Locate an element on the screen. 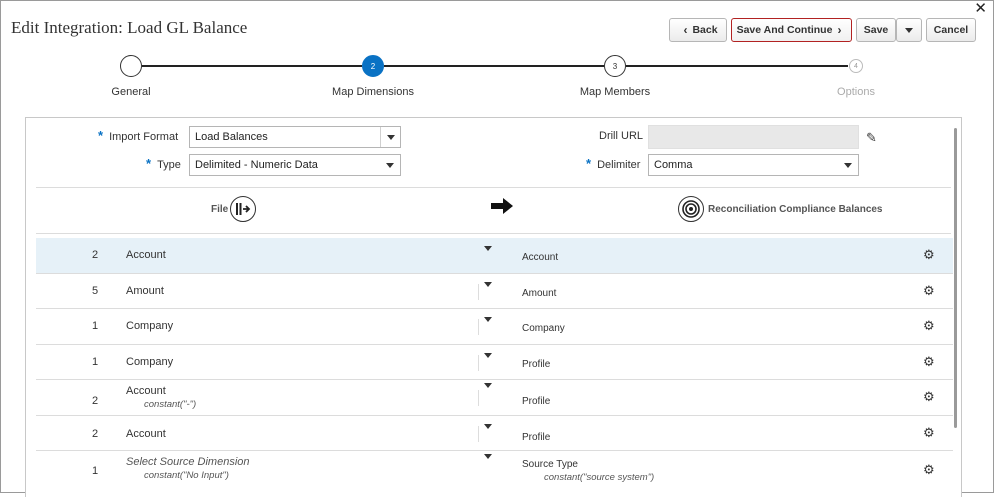 The image size is (994, 497). source-dimension-placeholder: Select Source Dimension is located at coordinates (188, 462).